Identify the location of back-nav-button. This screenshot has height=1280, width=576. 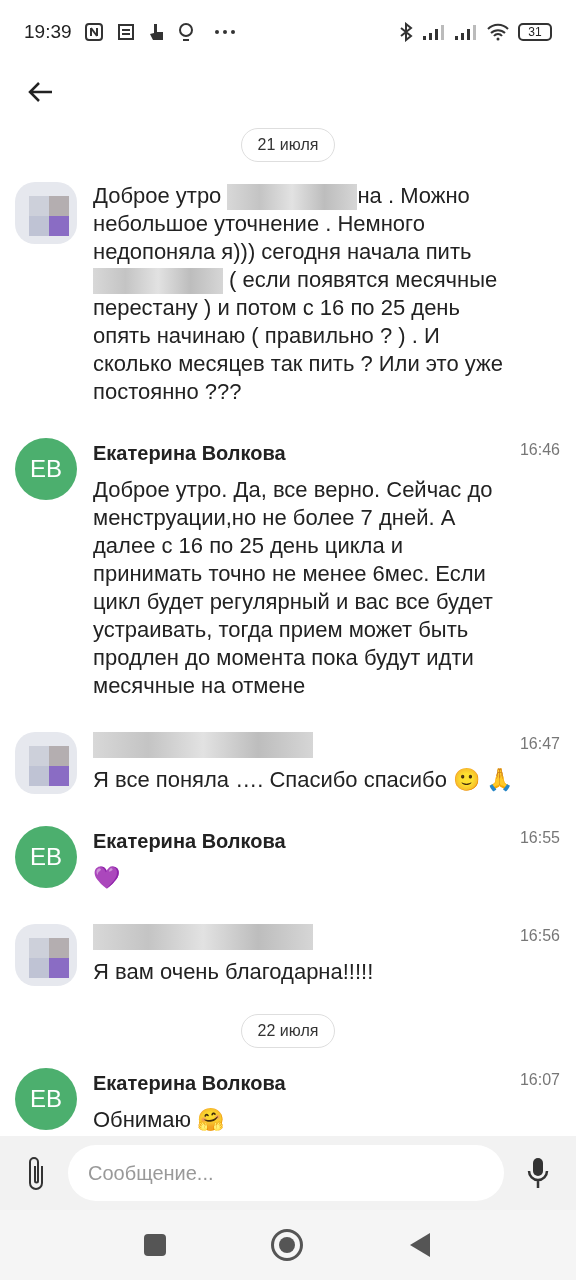
(420, 1245).